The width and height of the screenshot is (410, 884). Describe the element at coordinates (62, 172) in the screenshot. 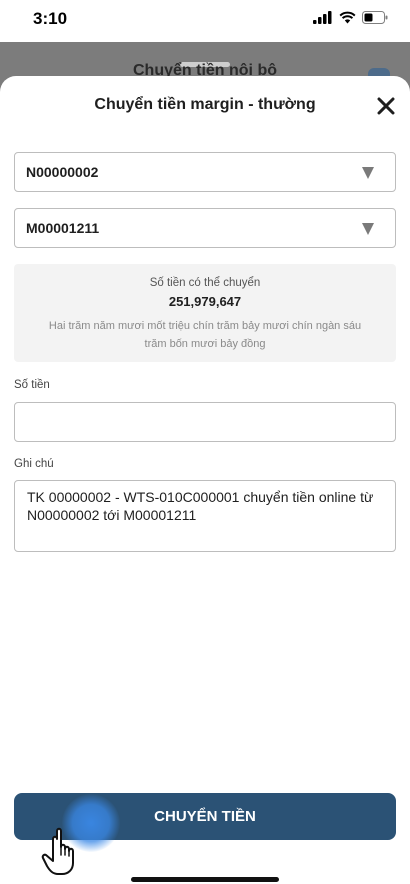

I see `from-account-value: N00000002` at that location.